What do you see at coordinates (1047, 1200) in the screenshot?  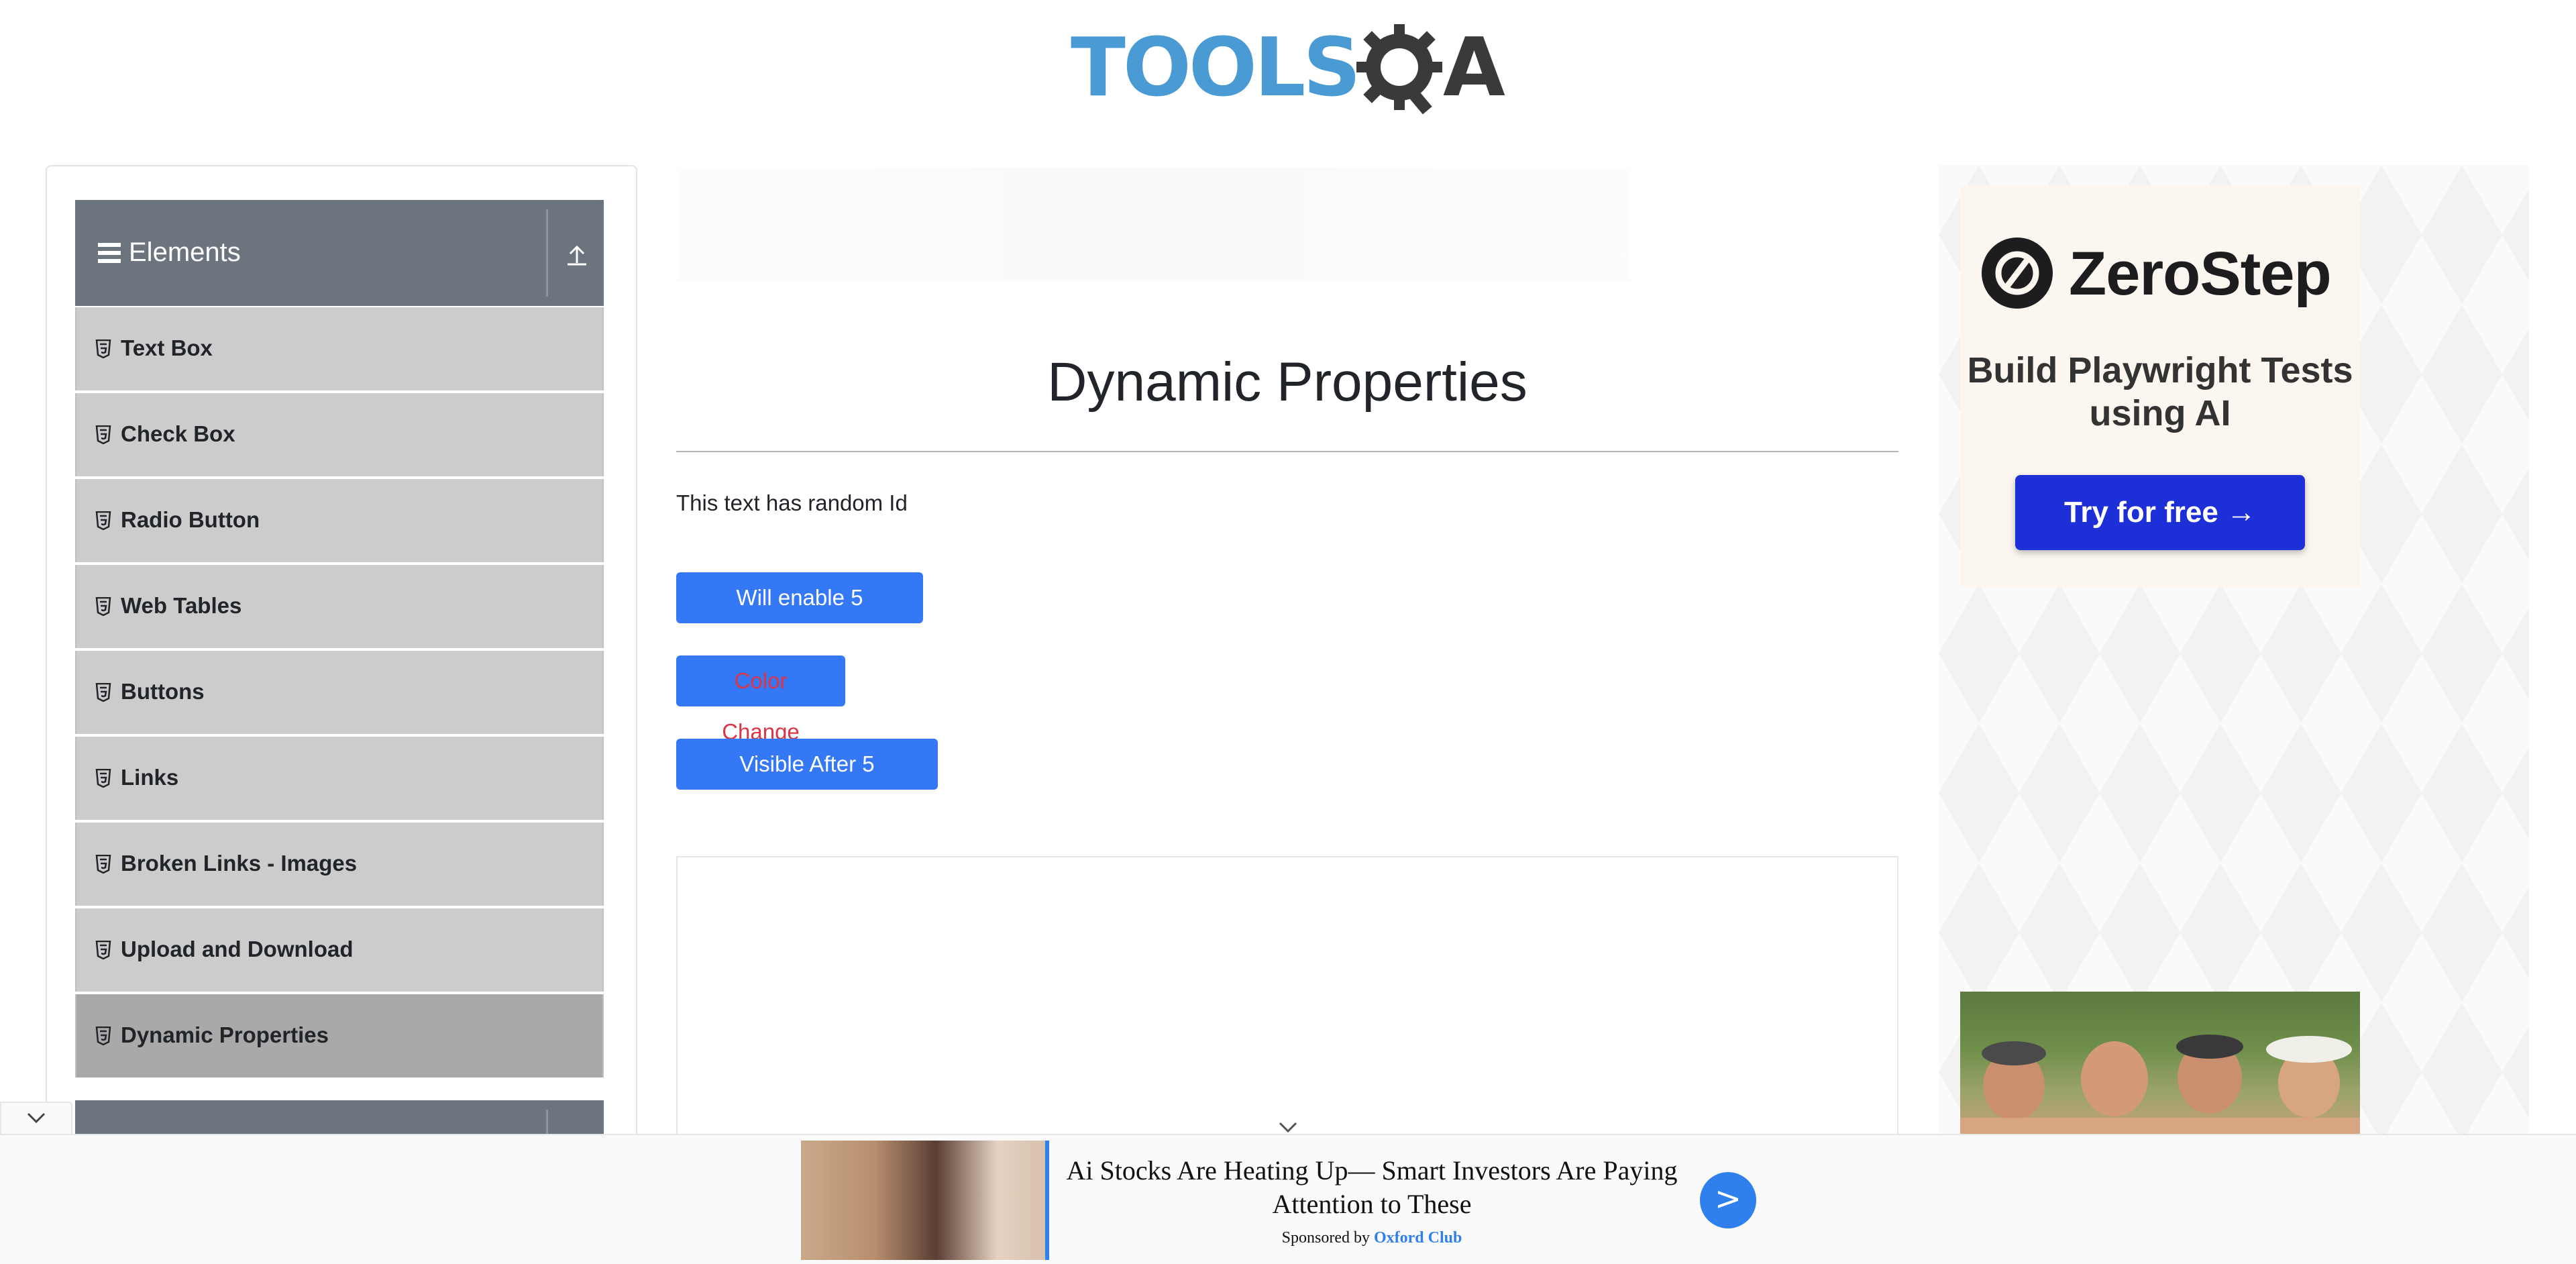 I see `ad-accent-bar` at bounding box center [1047, 1200].